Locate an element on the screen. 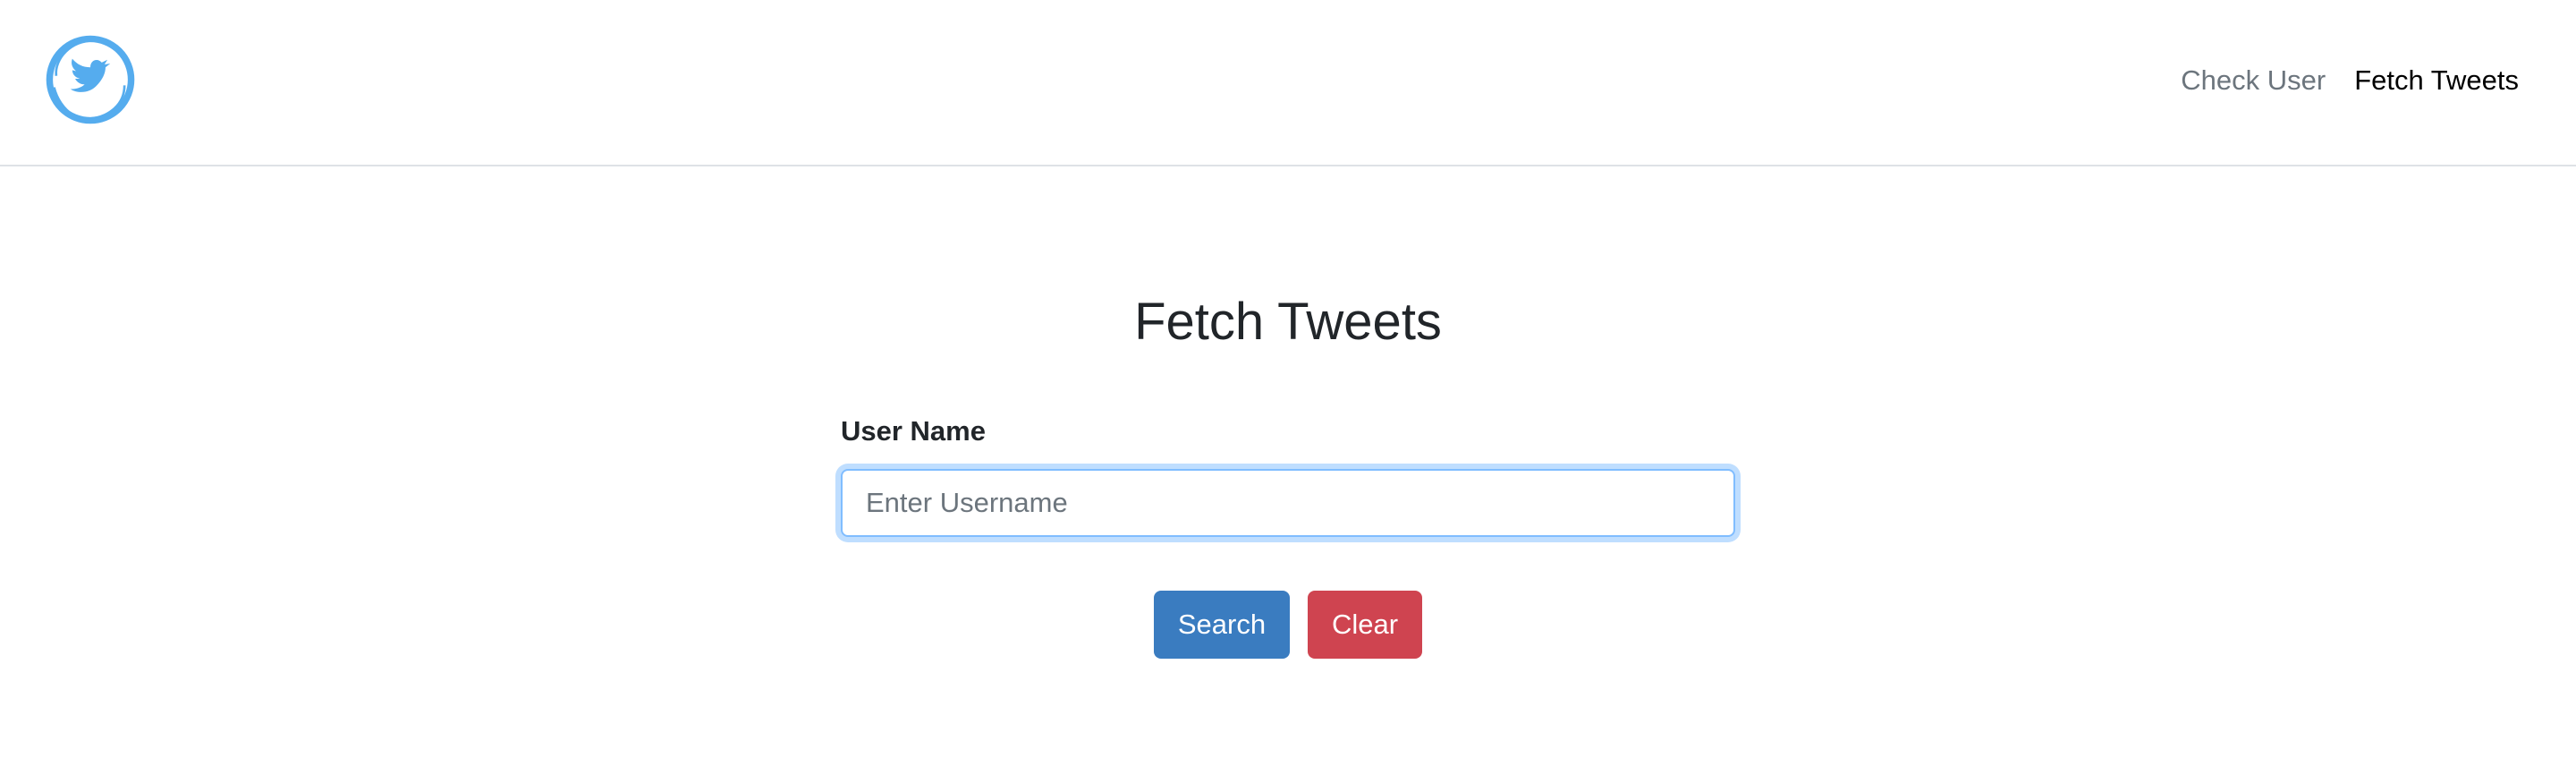 This screenshot has height=775, width=2576. page-title: Fetch Tweets is located at coordinates (1288, 322).